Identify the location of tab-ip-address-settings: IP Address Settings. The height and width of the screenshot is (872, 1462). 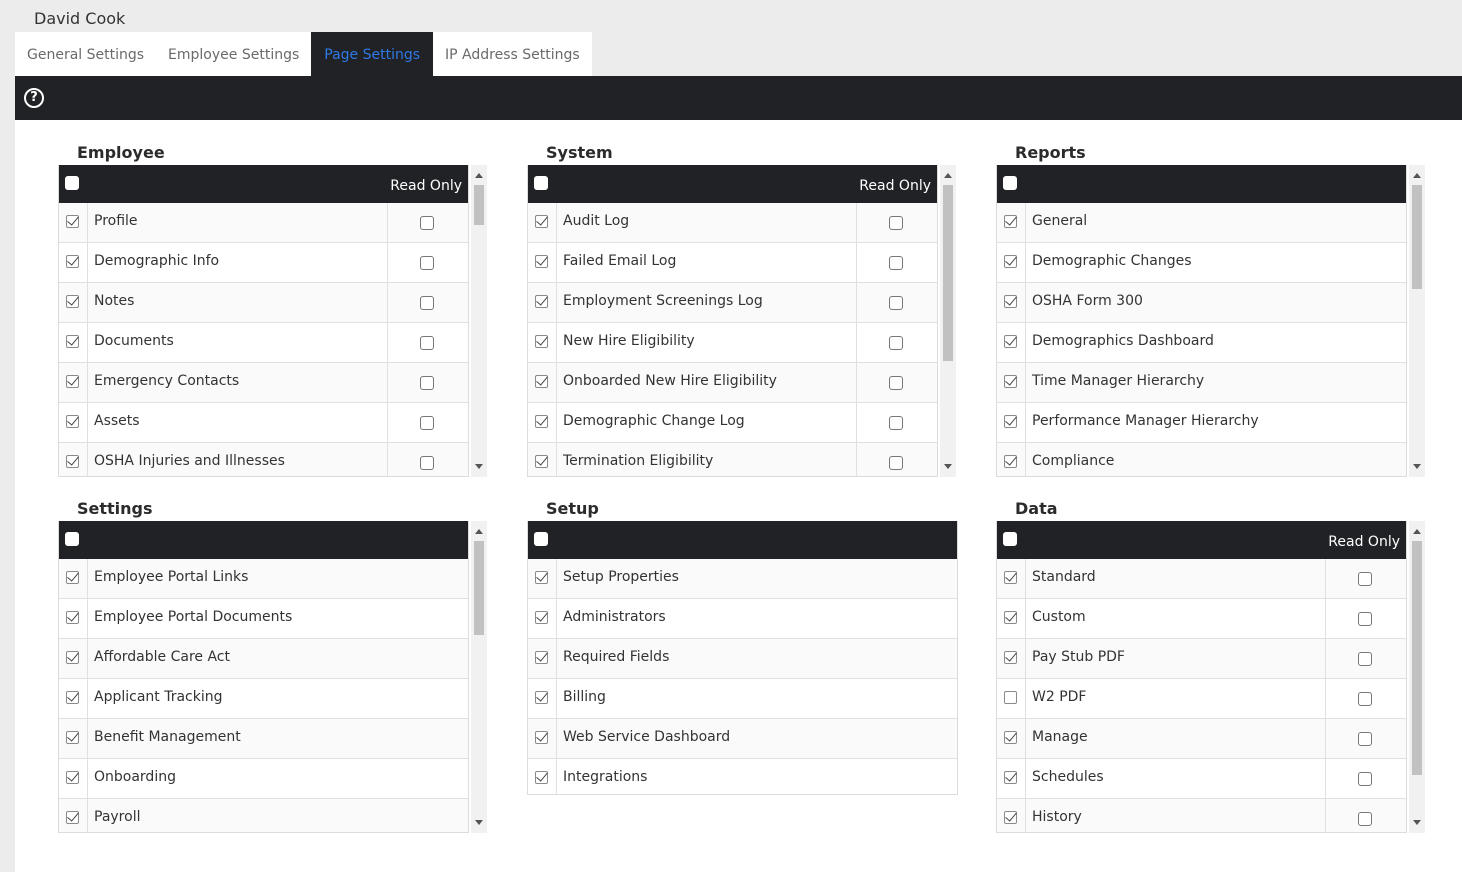
(512, 54).